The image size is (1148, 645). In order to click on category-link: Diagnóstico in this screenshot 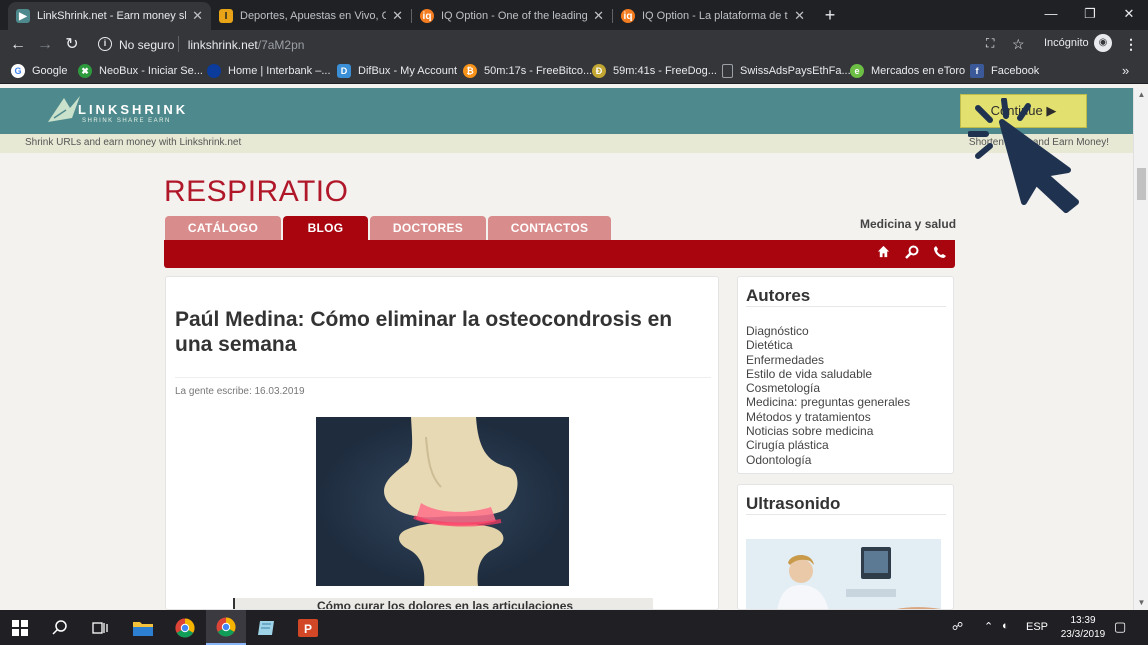, I will do `click(828, 331)`.